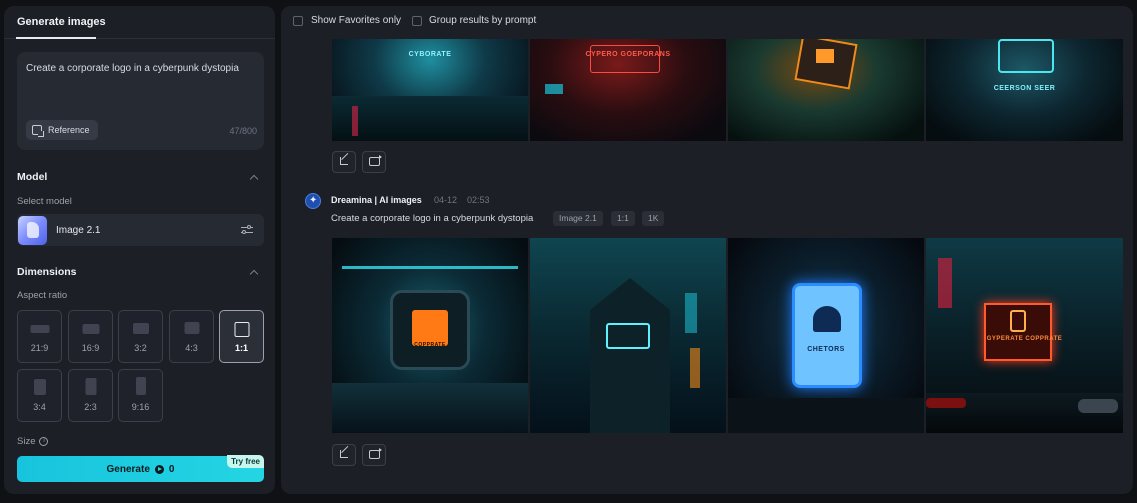 This screenshot has height=503, width=1137. I want to click on reference-button: Reference, so click(62, 130).